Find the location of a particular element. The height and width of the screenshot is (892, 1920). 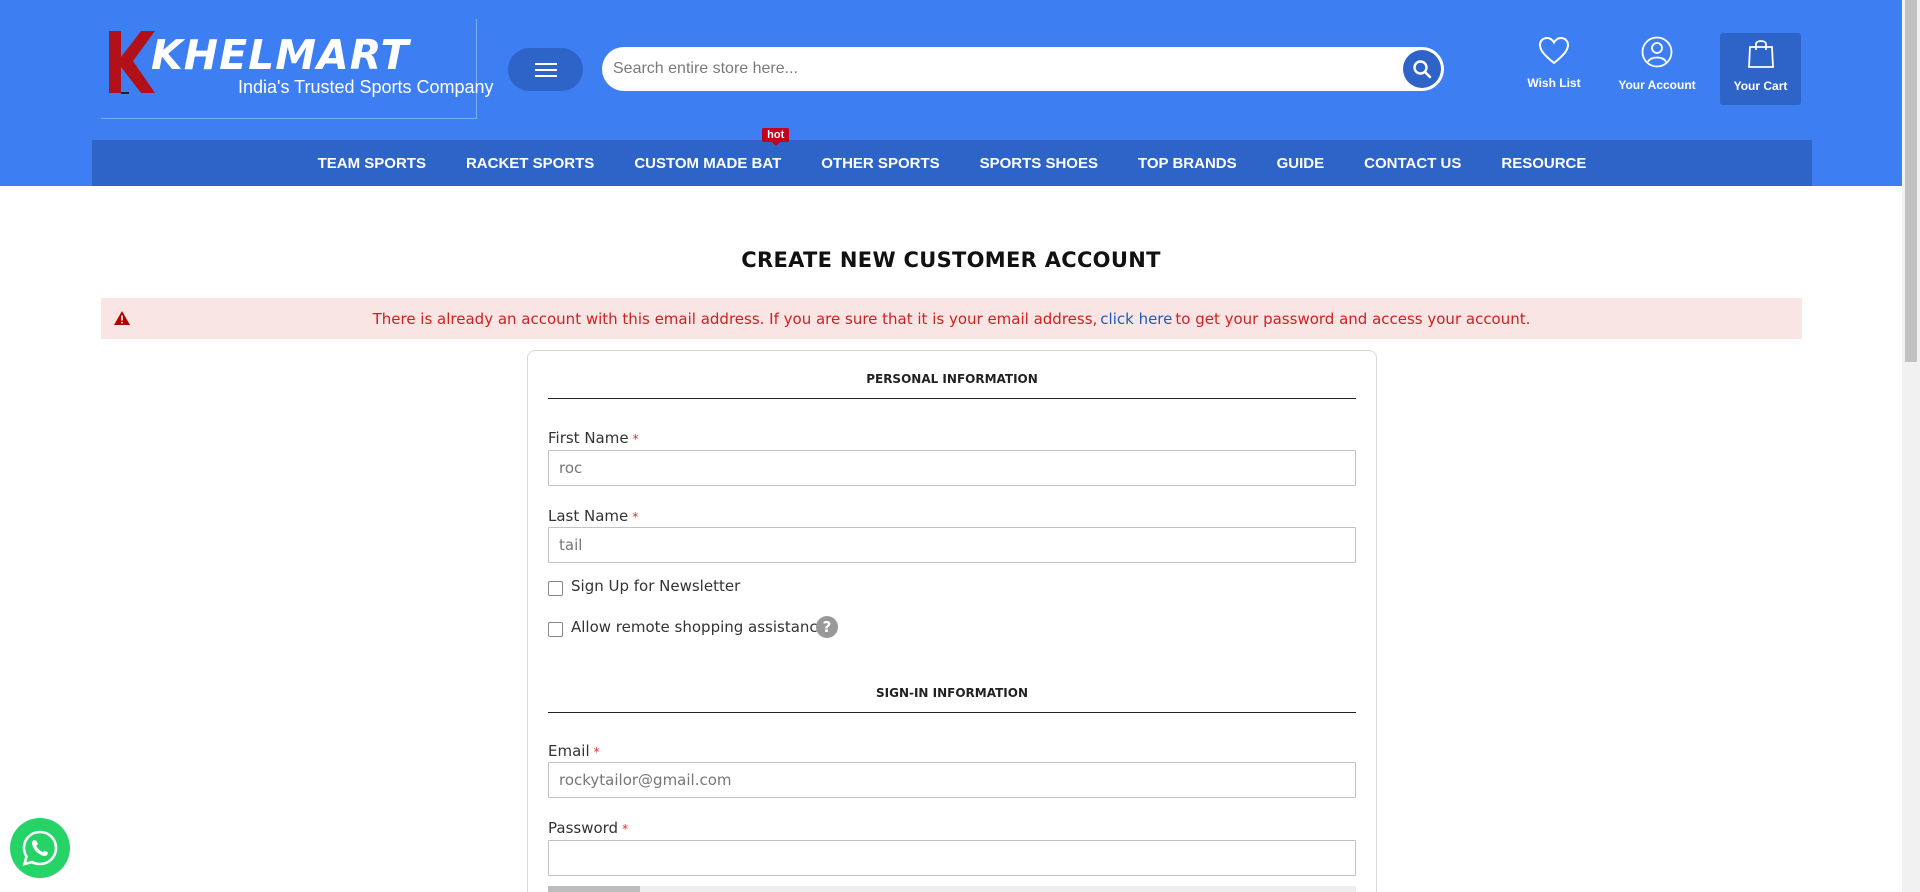

password-strength-fill is located at coordinates (594, 889).